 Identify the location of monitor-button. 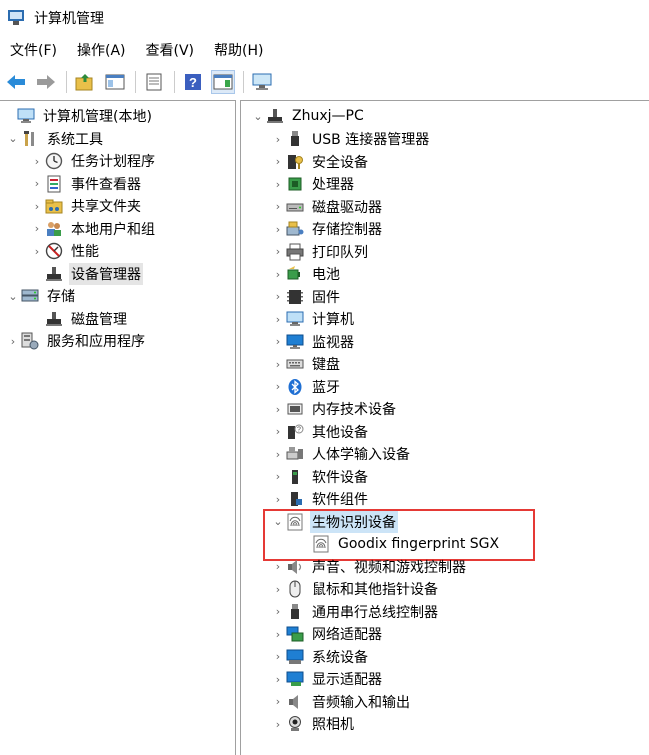
(262, 82).